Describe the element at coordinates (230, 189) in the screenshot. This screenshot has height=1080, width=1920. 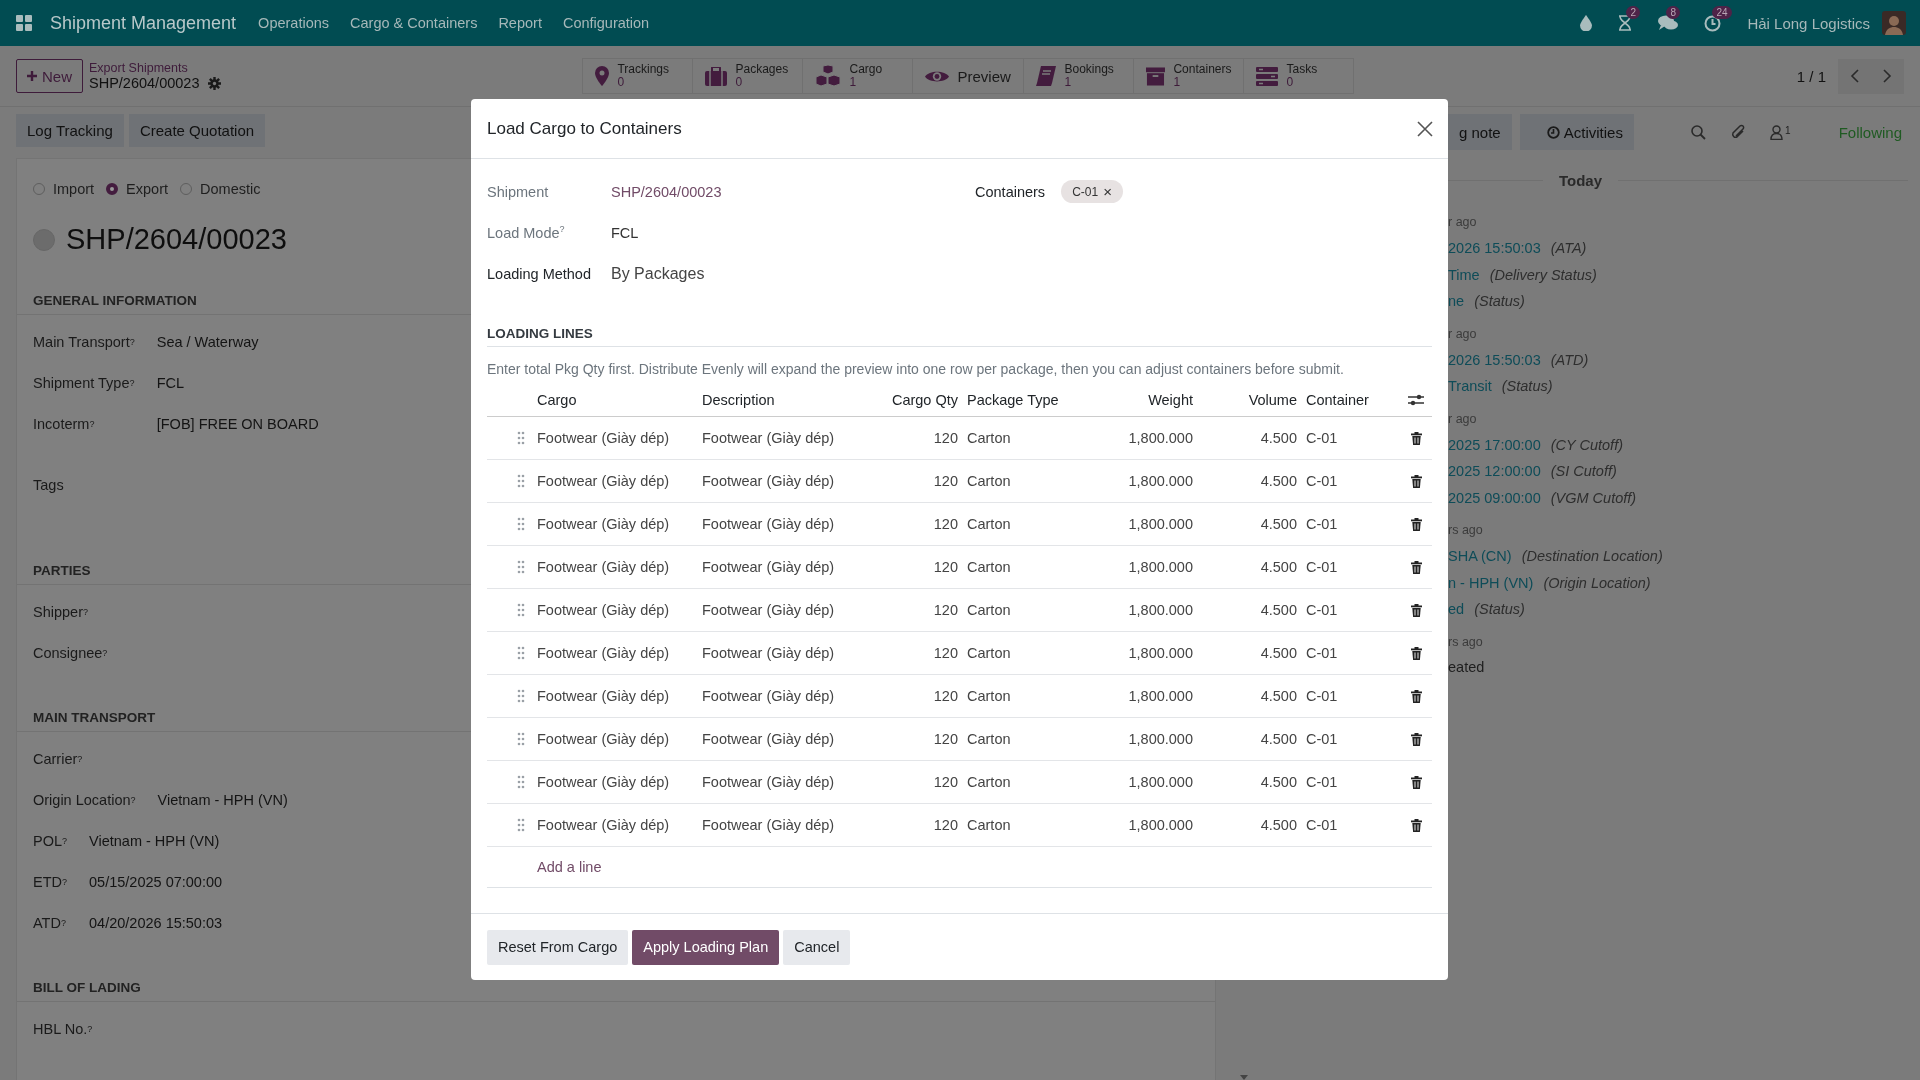
I see `radio-label: Domestic` at that location.